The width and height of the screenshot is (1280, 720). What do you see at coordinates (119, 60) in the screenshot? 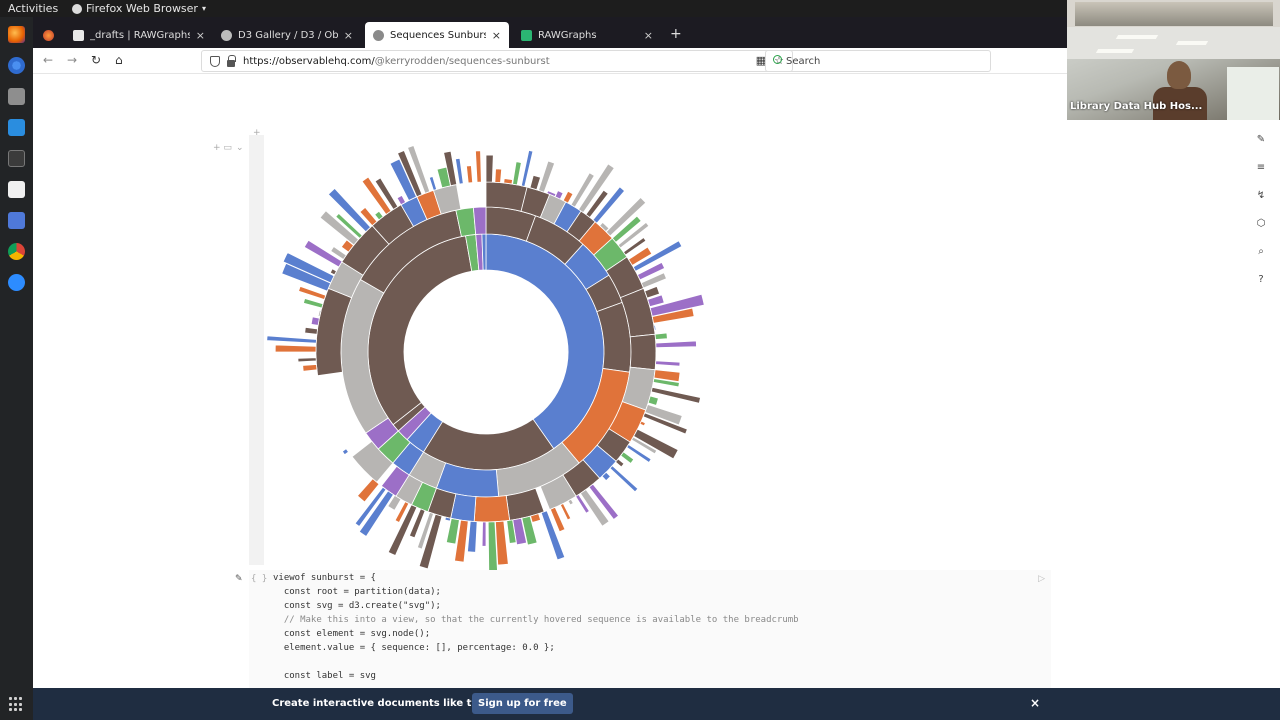
I see `home-button: ⌂` at bounding box center [119, 60].